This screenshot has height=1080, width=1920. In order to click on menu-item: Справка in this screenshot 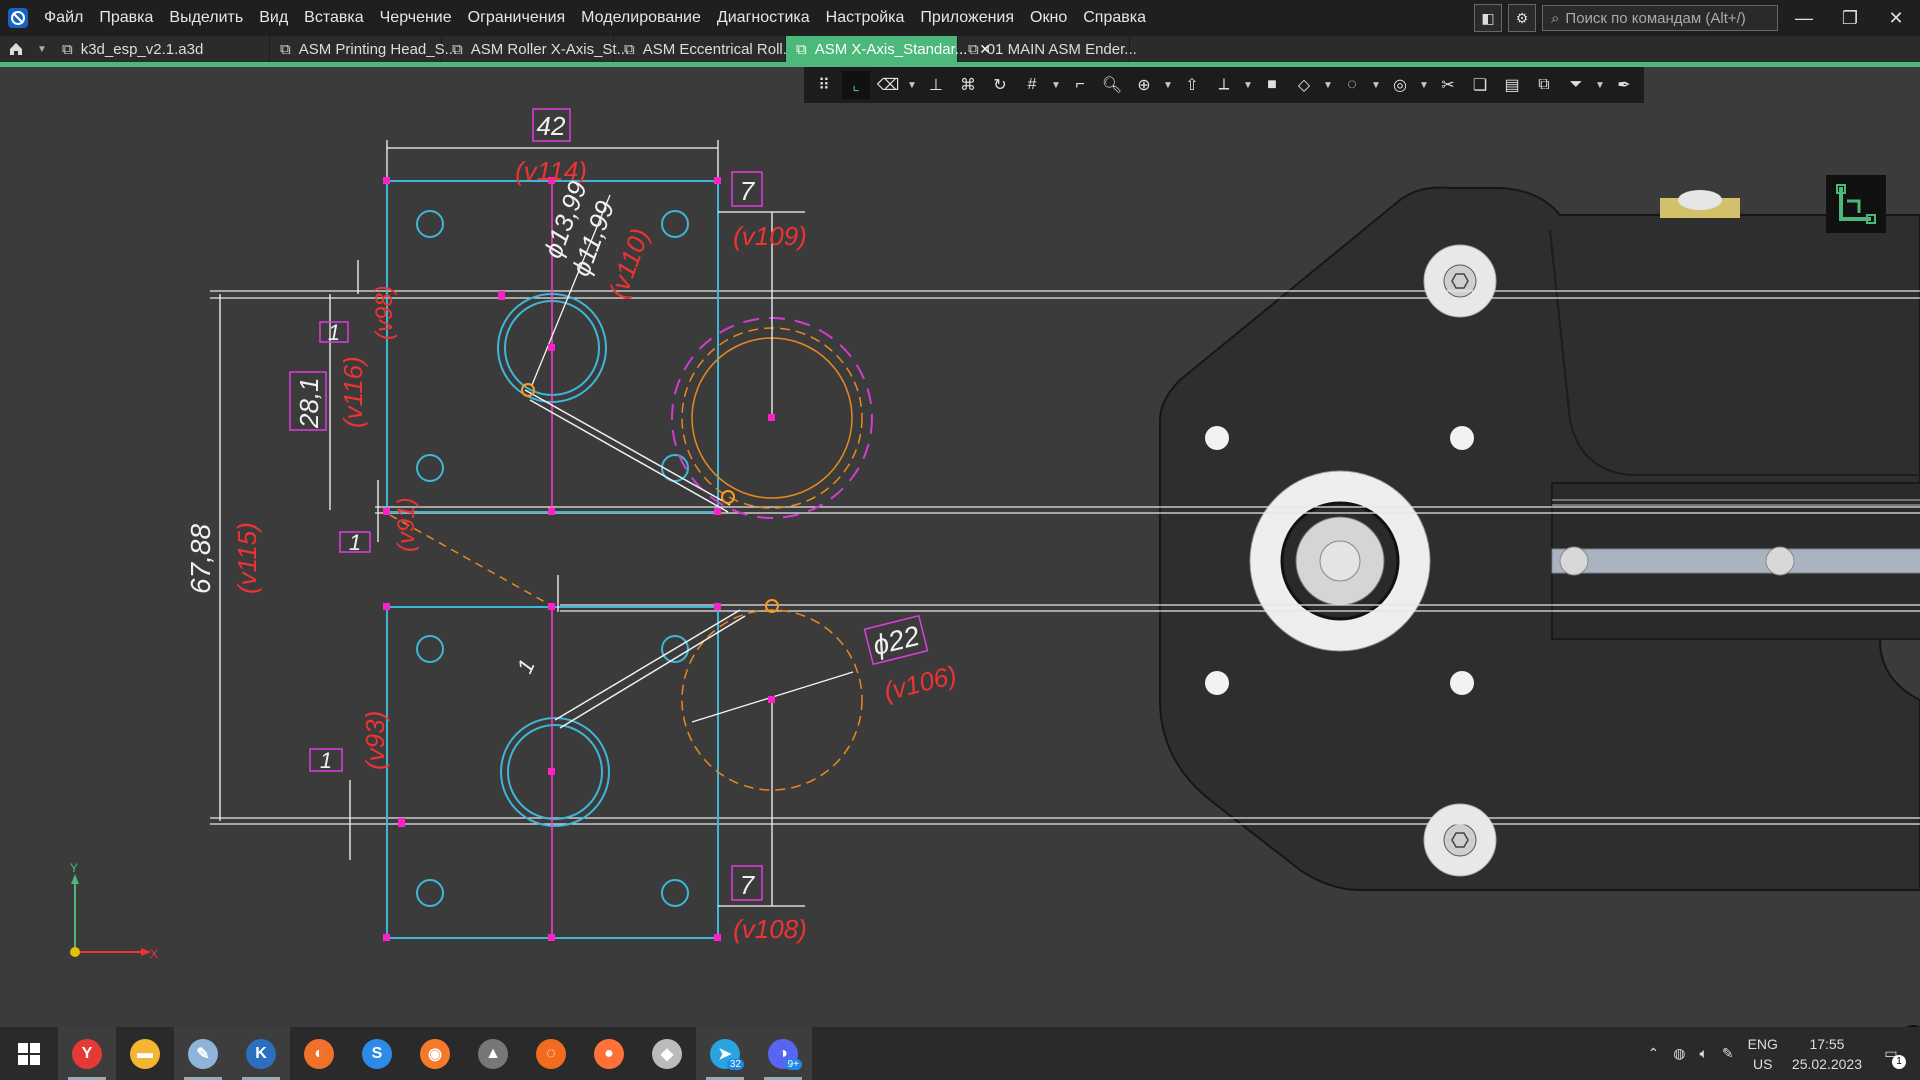, I will do `click(1114, 18)`.